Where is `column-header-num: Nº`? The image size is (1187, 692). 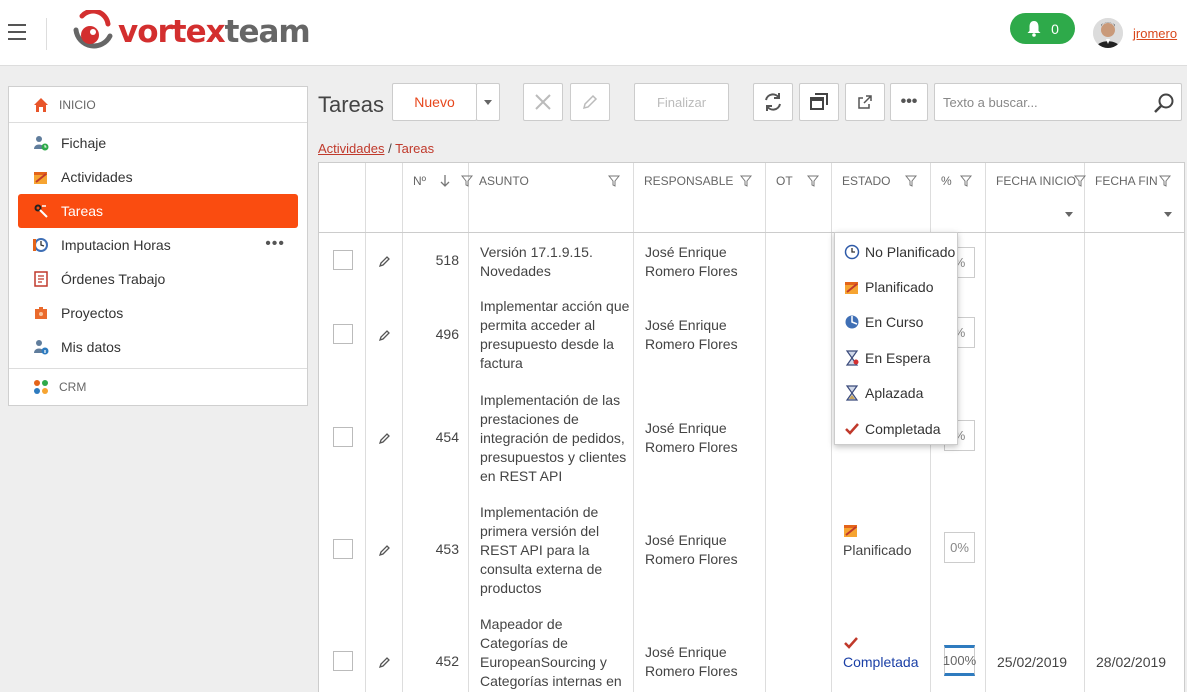 column-header-num: Nº is located at coordinates (438, 181).